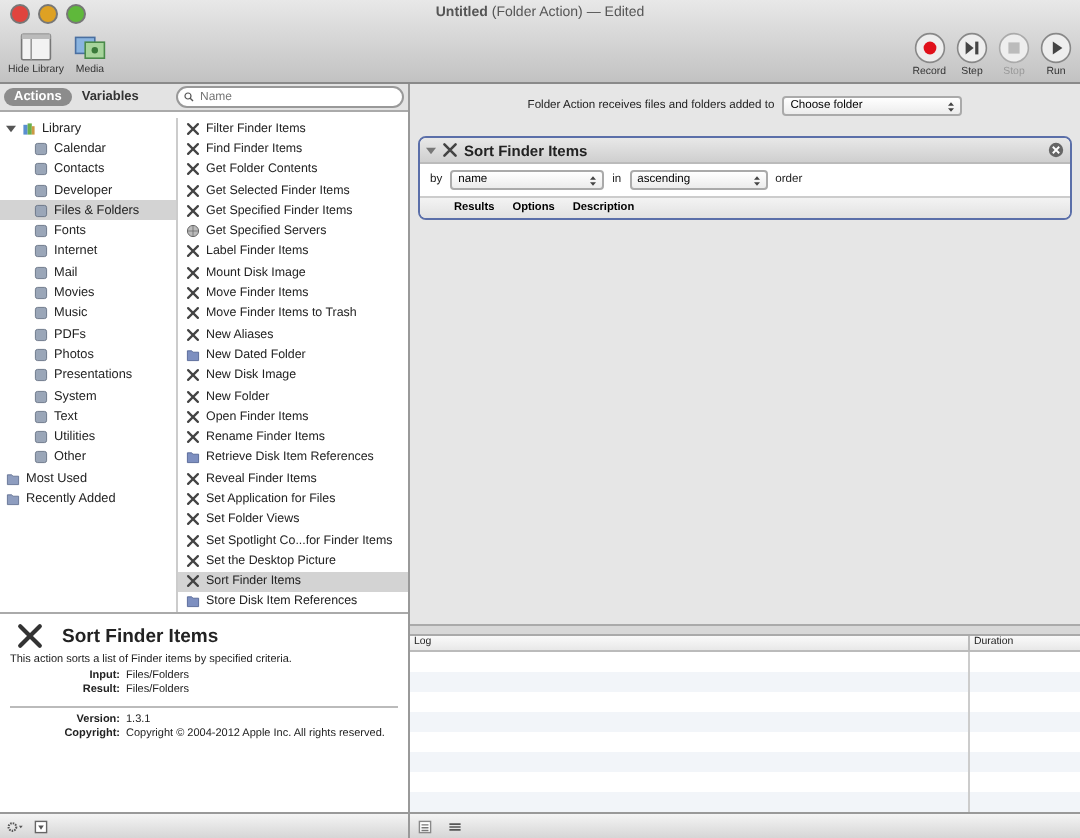  I want to click on list-view-button, so click(425, 826).